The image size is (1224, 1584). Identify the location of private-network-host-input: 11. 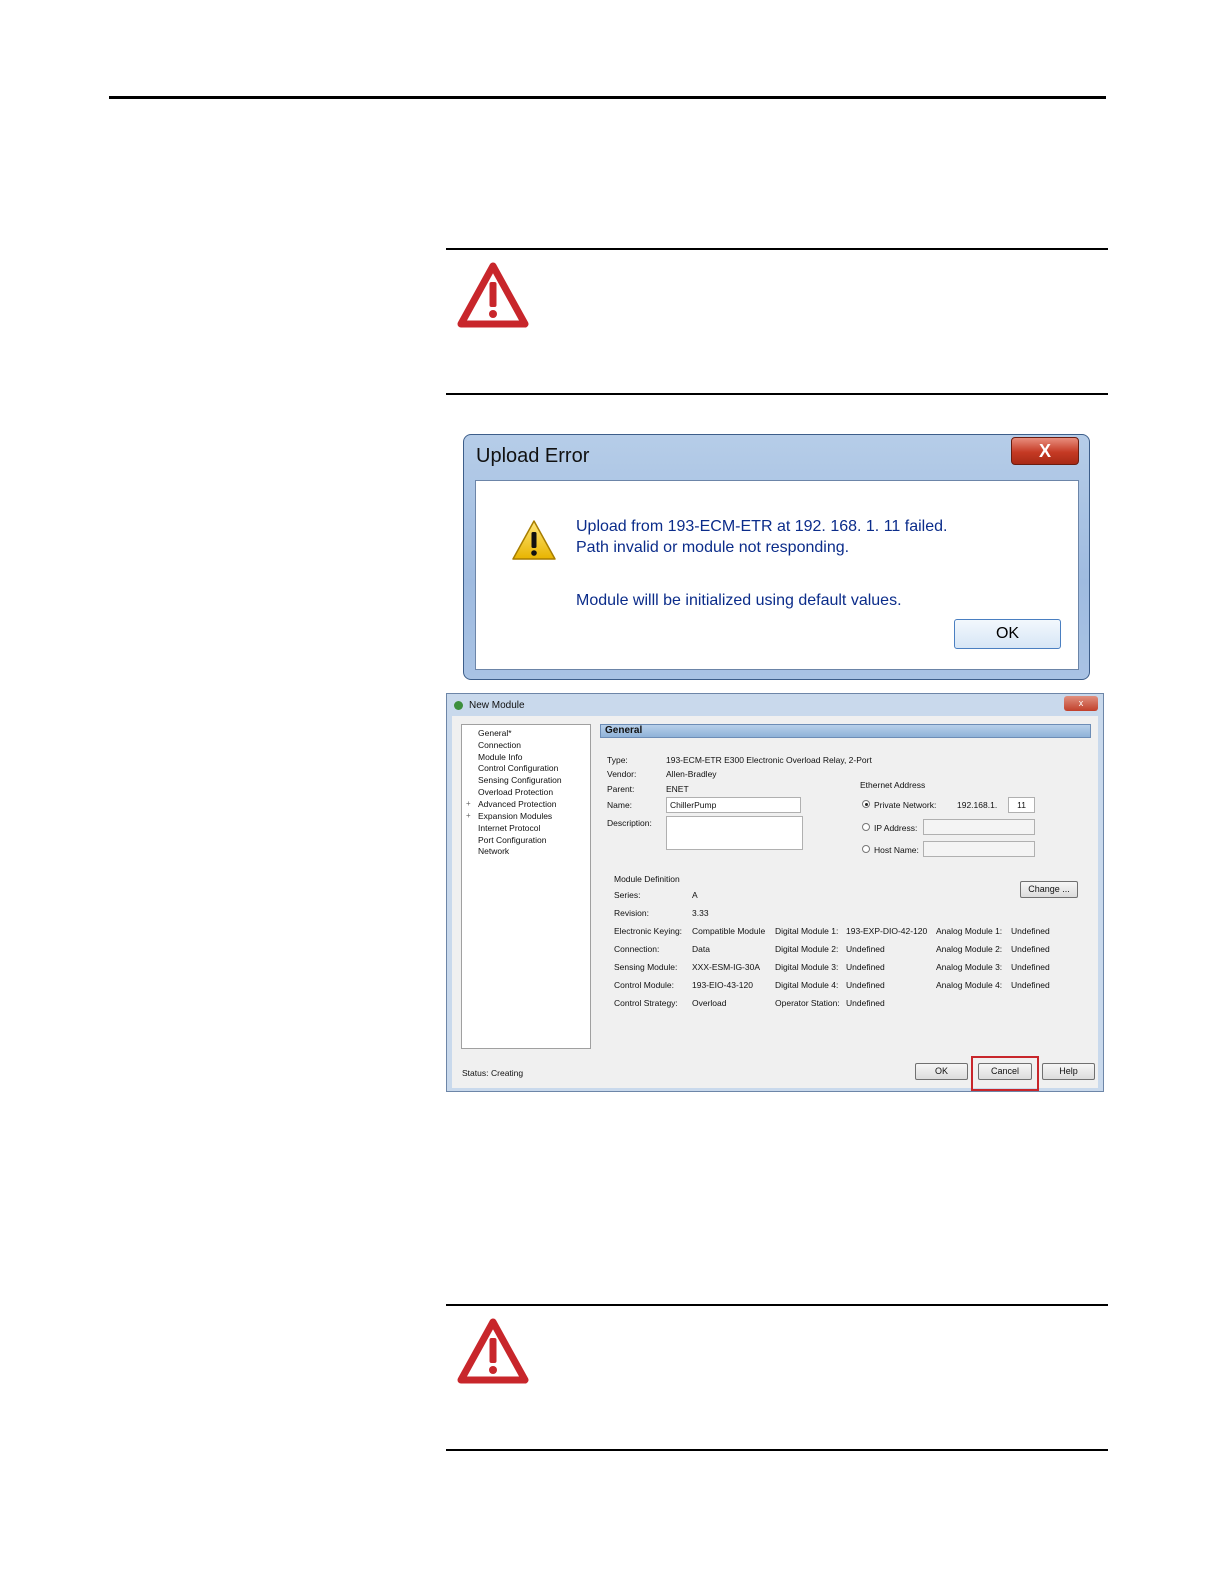
(1021, 805).